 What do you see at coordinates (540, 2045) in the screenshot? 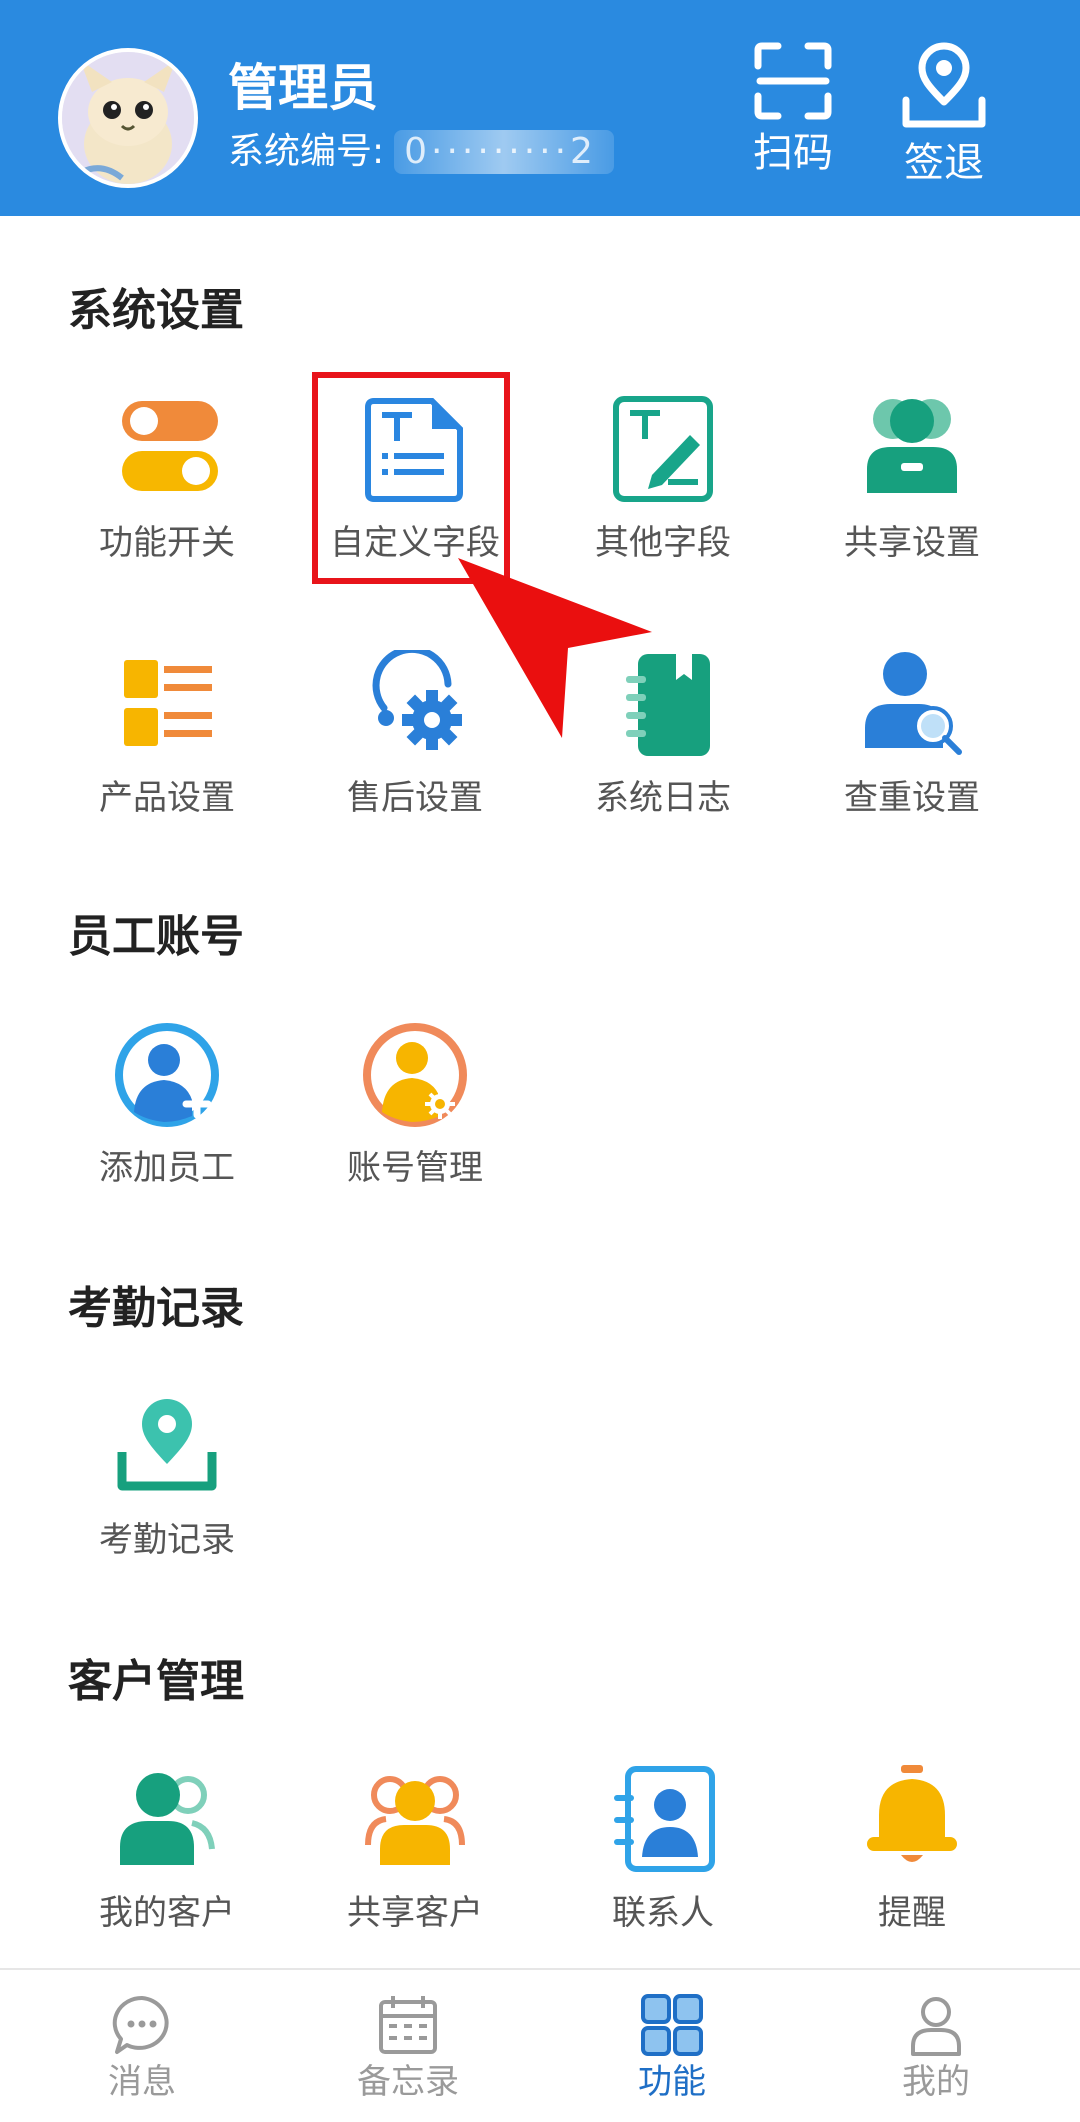
I see `bottom-tab-bar: 消息 备忘录 功能 我的` at bounding box center [540, 2045].